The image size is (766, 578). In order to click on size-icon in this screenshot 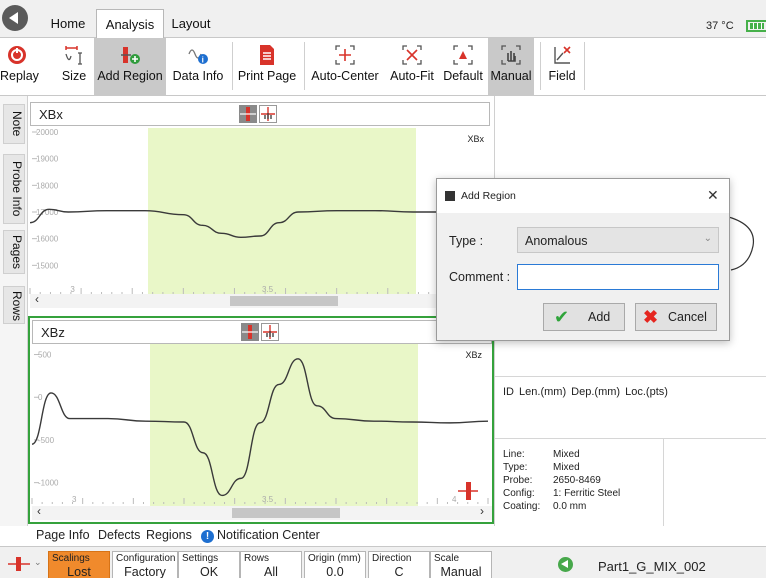, I will do `click(73, 55)`.